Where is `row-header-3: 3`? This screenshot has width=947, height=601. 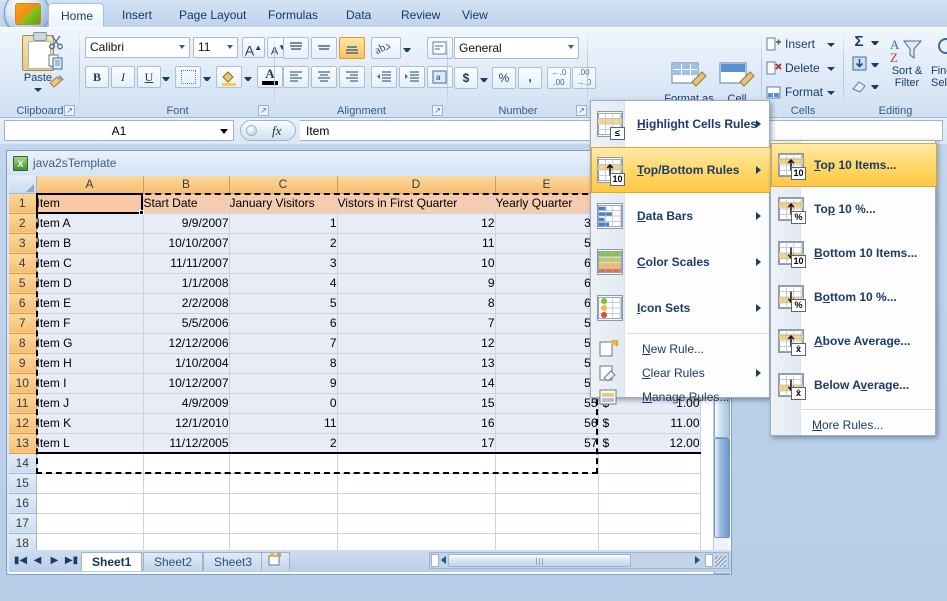
row-header-3: 3 is located at coordinates (23, 243).